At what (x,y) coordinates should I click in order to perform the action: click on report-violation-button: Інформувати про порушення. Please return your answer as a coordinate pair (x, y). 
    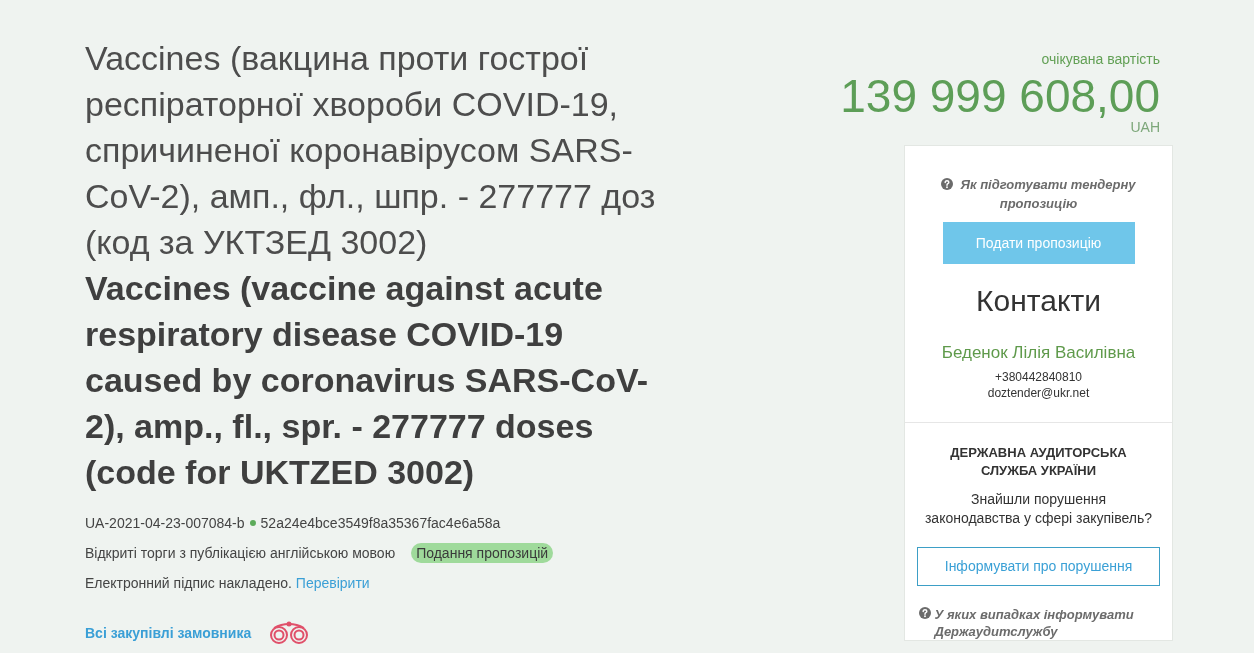
    Looking at the image, I should click on (1038, 566).